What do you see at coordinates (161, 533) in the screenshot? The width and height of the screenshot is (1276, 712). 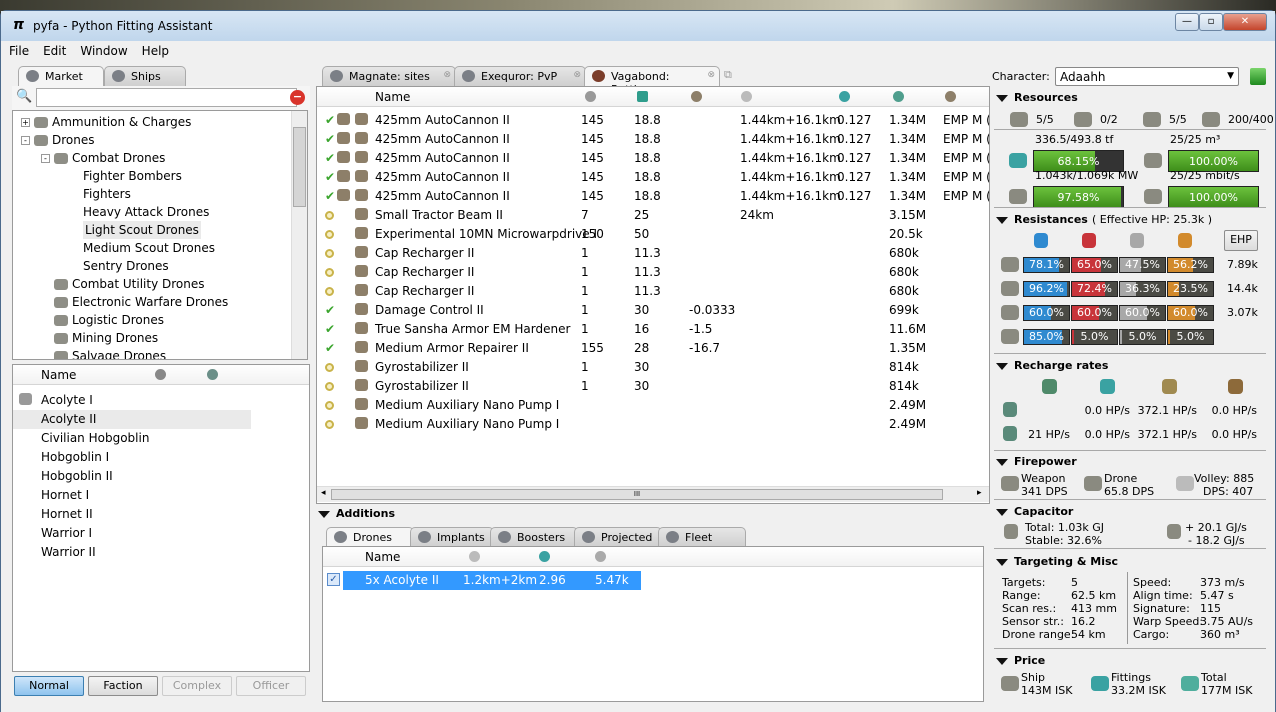 I see `list-item: Warrior I` at bounding box center [161, 533].